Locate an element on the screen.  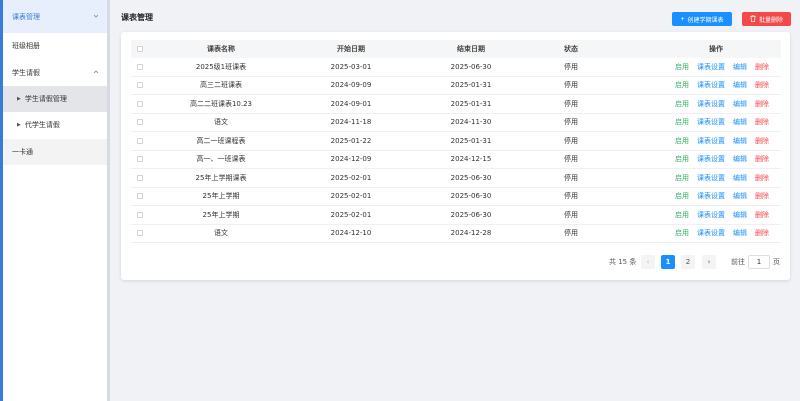
table-row: 25年上学期课表 2025-02-01 2025-06-30 停用 启用 课表设置 编辑 删除 is located at coordinates (456, 178).